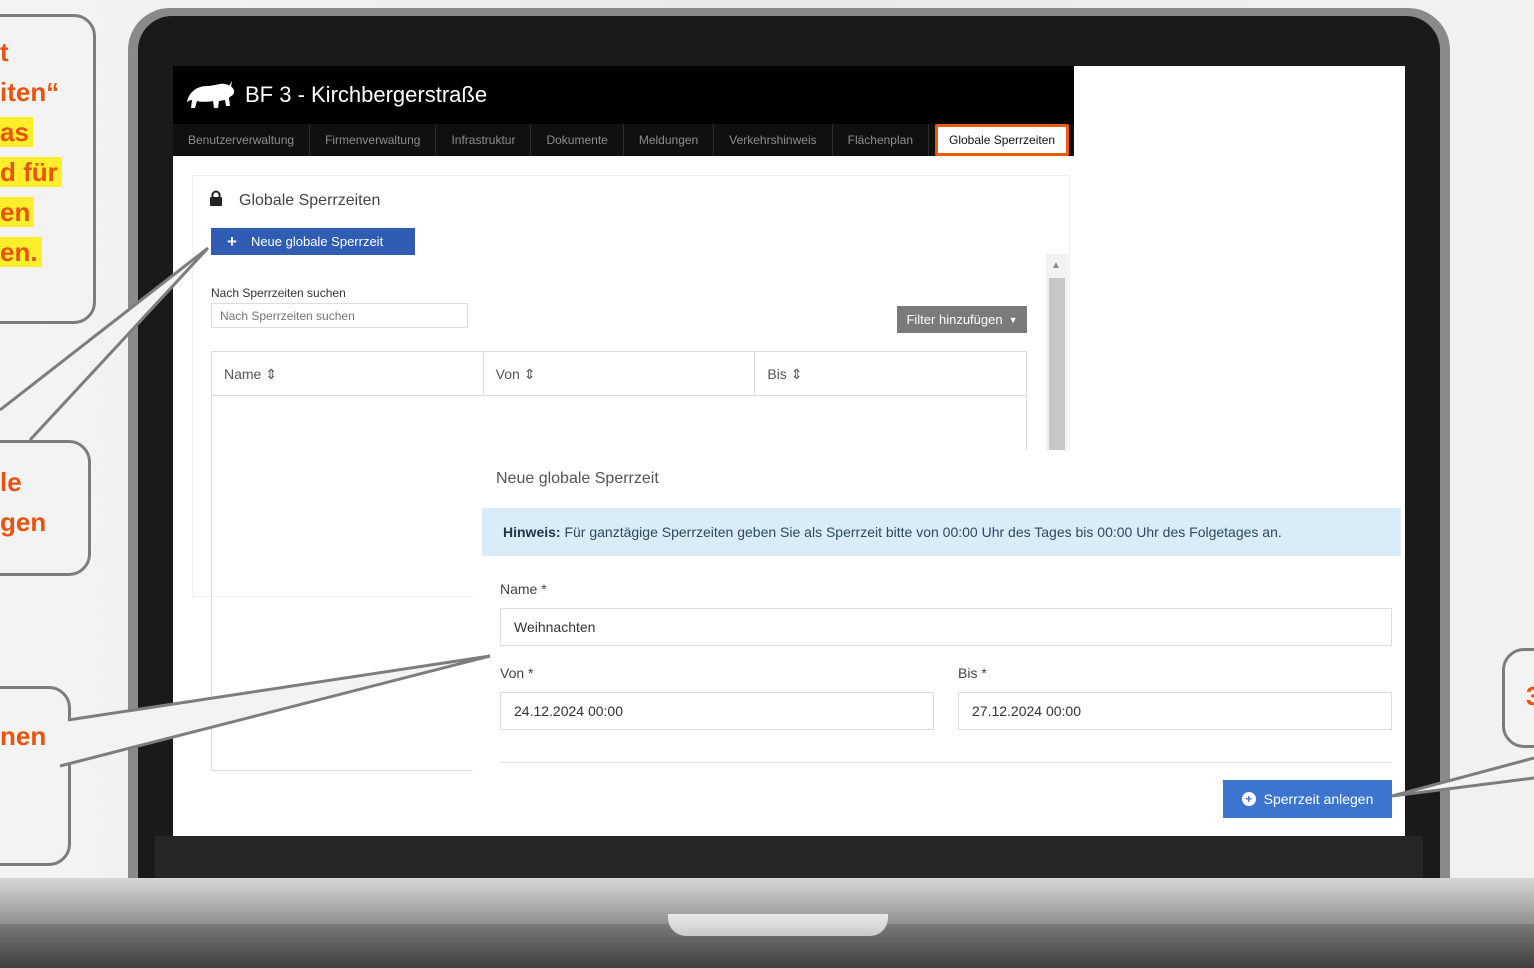  What do you see at coordinates (1056, 265) in the screenshot?
I see `scroll-up-icon: ▲` at bounding box center [1056, 265].